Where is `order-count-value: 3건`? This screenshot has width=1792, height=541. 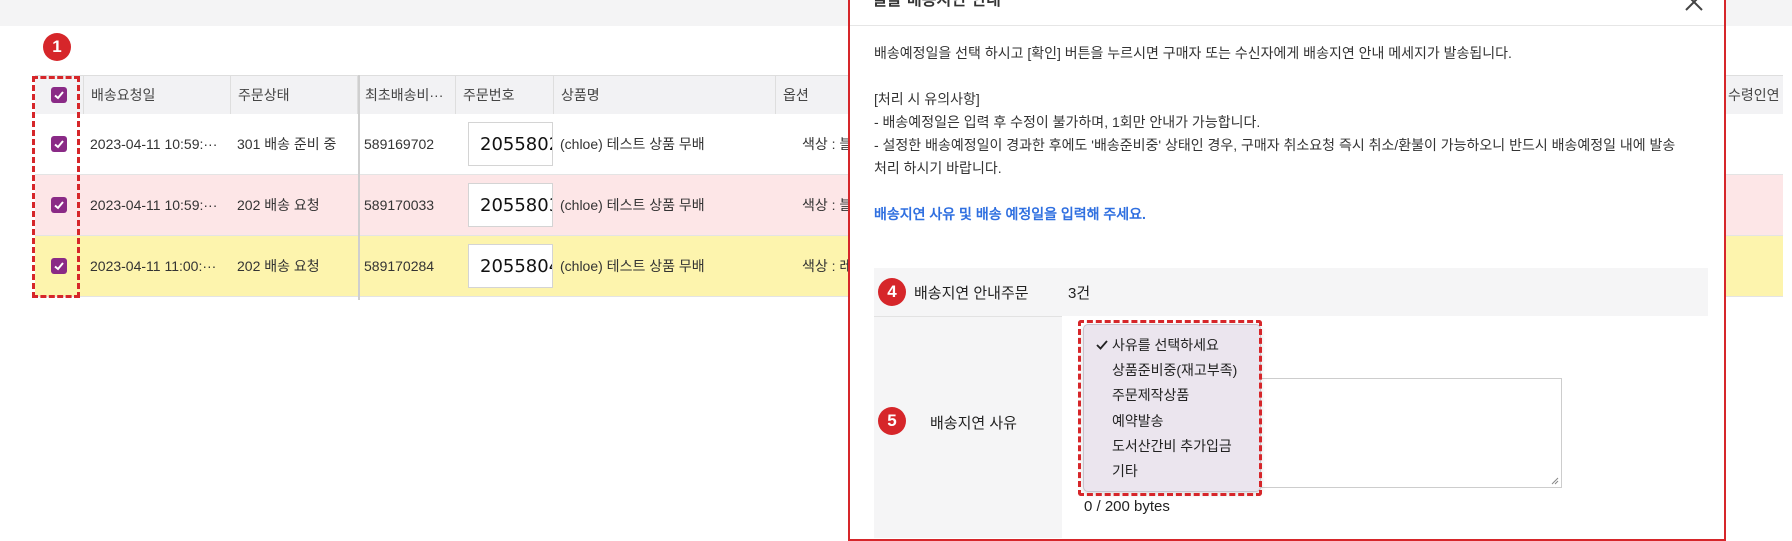 order-count-value: 3건 is located at coordinates (1079, 293).